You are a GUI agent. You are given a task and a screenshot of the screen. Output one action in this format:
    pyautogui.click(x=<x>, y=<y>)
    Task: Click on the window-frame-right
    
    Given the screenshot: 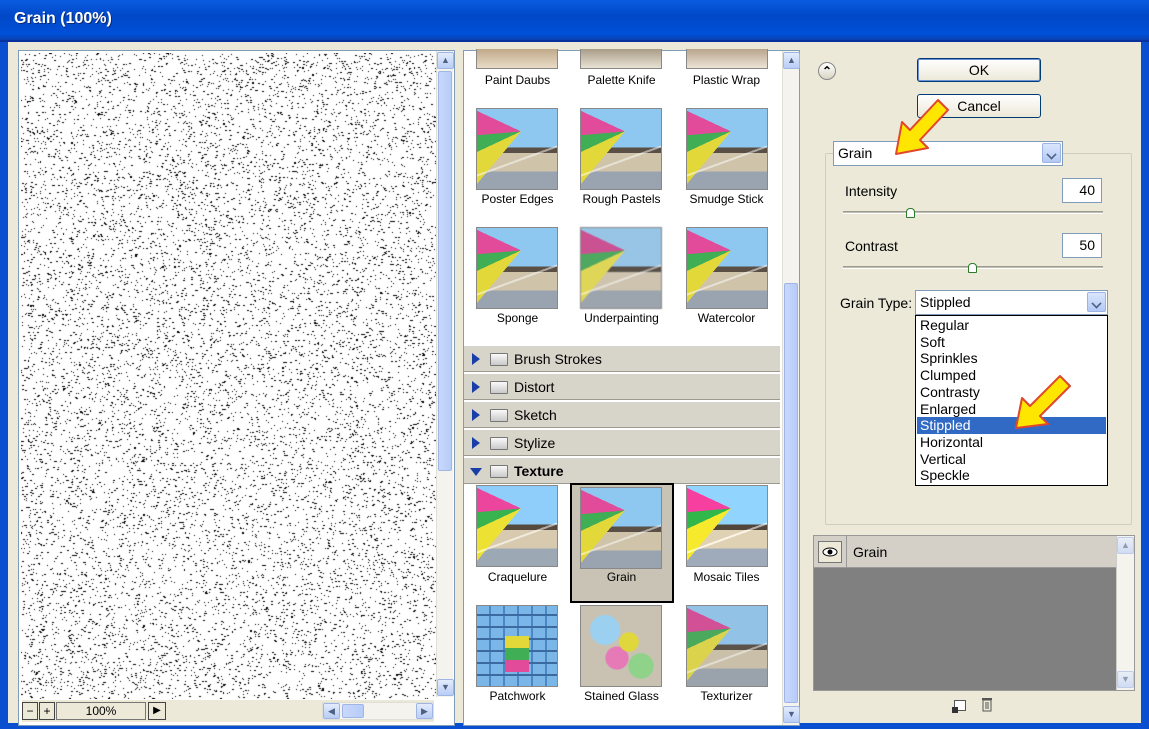 What is the action you would take?
    pyautogui.click(x=1145, y=385)
    